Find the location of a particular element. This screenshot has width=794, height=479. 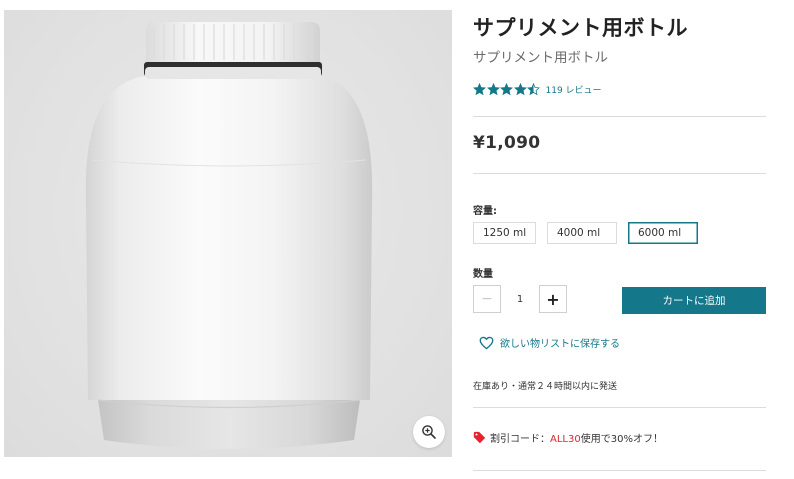

plus-icon: + is located at coordinates (553, 299).